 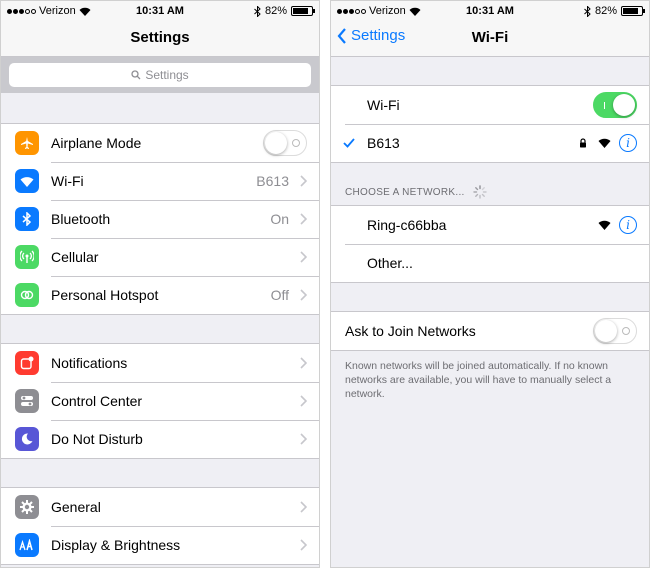 What do you see at coordinates (27, 143) in the screenshot?
I see `airplane-icon` at bounding box center [27, 143].